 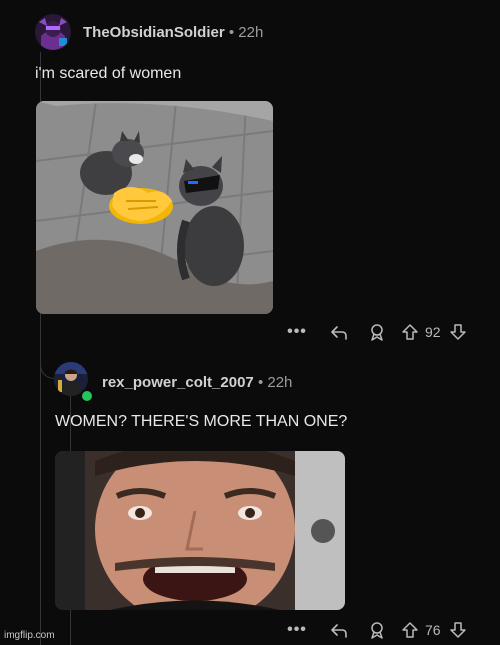 I want to click on comment-username: TheObsidianSoldier • 22h, so click(x=173, y=32).